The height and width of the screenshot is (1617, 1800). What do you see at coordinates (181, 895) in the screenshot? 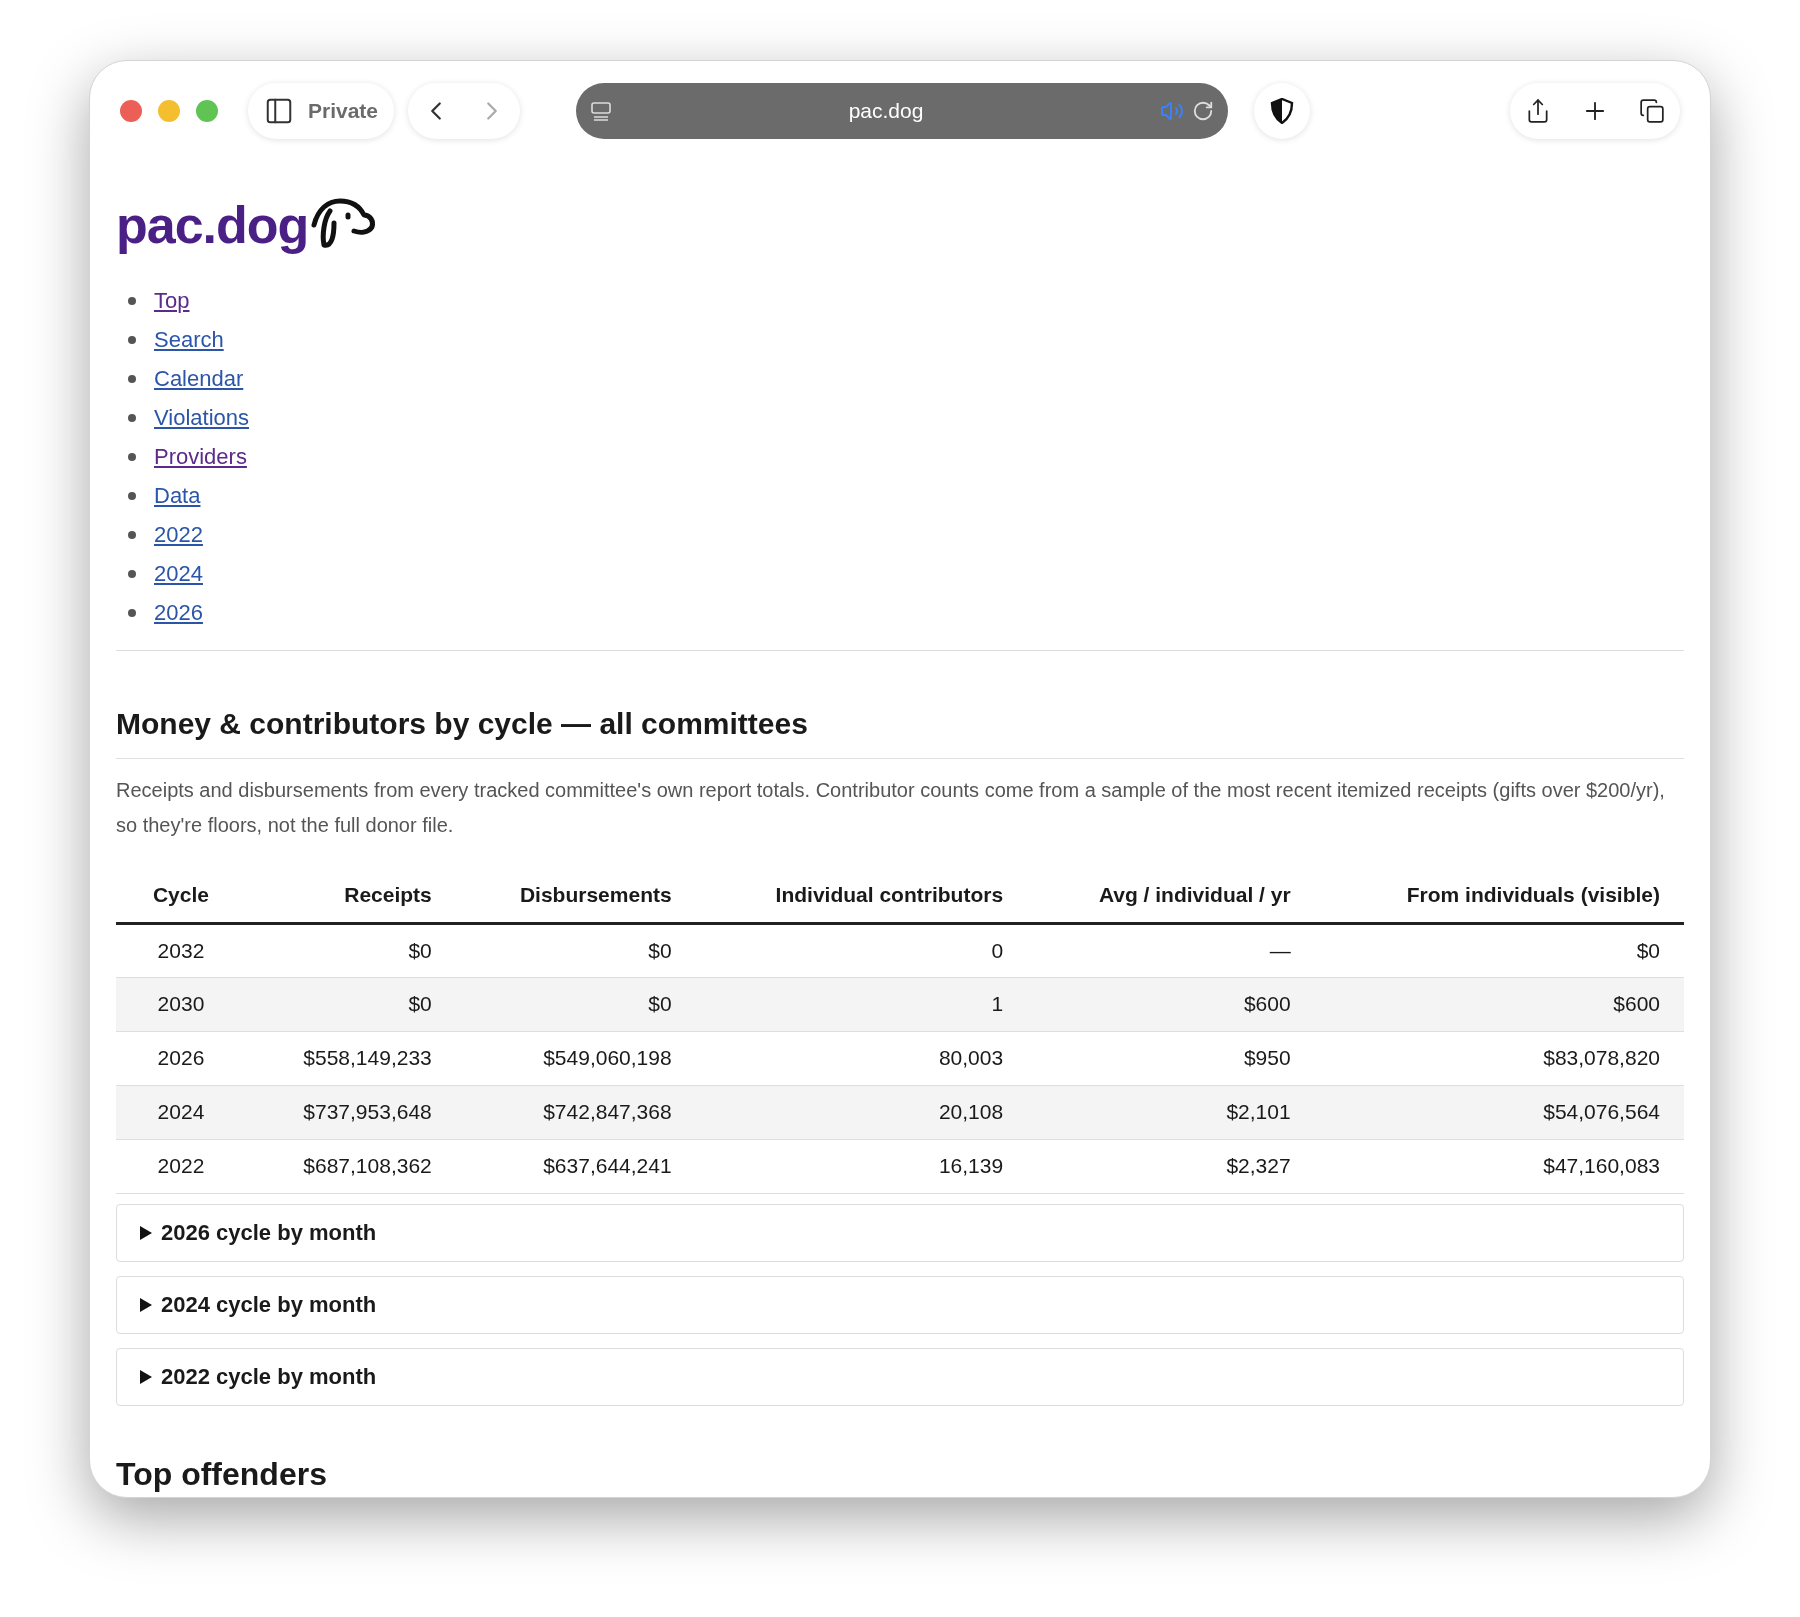
I see `column-header: Cycle` at bounding box center [181, 895].